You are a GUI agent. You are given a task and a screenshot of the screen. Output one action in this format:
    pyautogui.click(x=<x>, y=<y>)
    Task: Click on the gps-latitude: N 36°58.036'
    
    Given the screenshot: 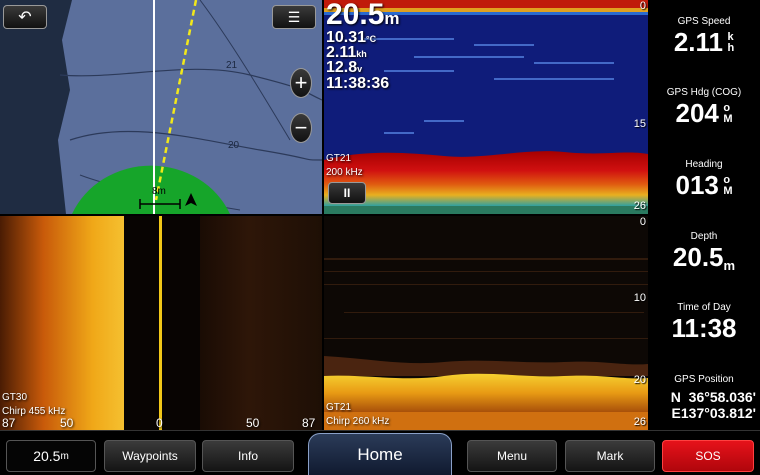 What is the action you would take?
    pyautogui.click(x=713, y=397)
    